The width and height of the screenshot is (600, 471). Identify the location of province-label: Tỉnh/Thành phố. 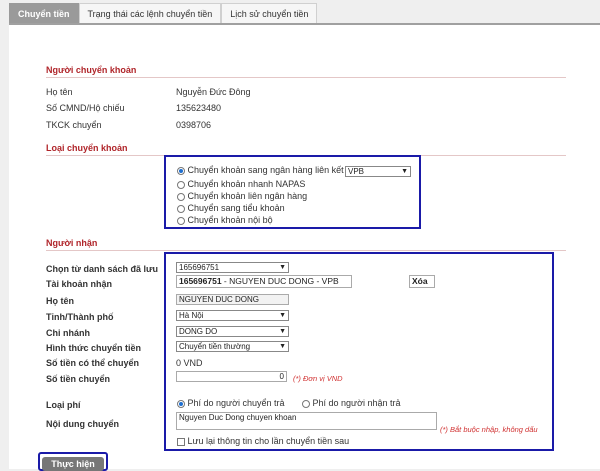
(80, 317).